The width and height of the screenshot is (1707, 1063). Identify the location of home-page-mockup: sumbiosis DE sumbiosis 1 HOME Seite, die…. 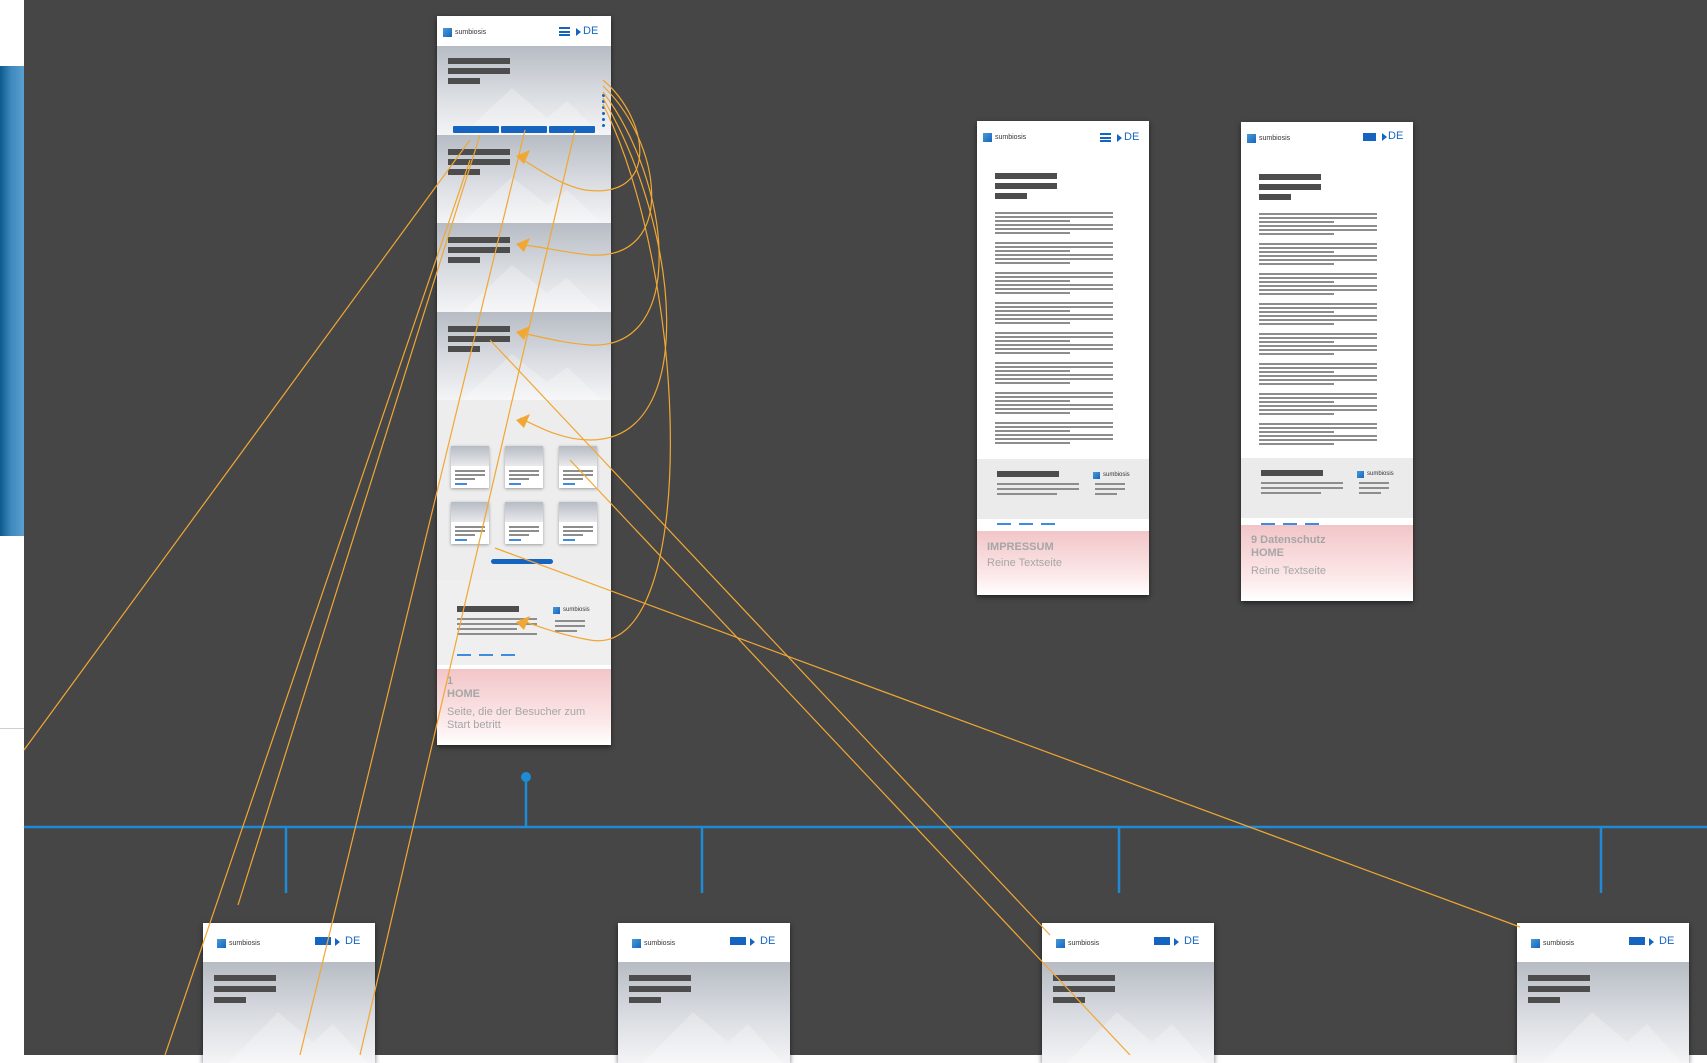
(524, 380).